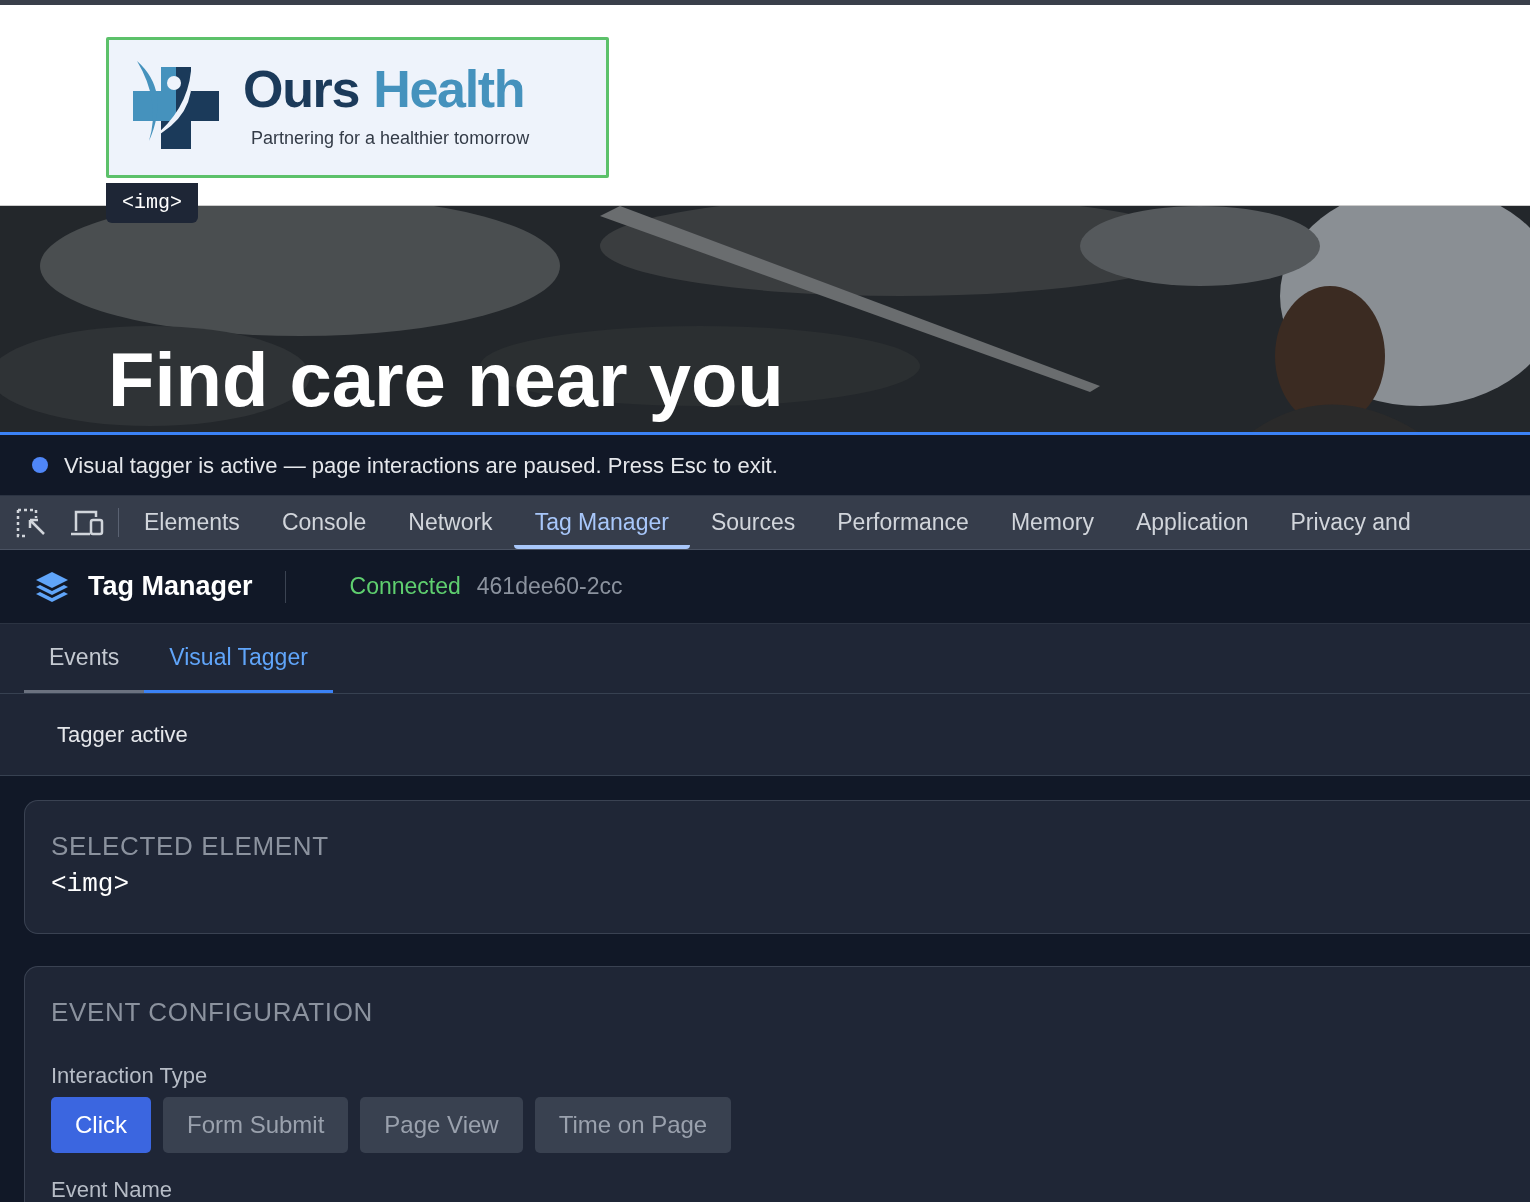 Image resolution: width=1530 pixels, height=1202 pixels. Describe the element at coordinates (753, 522) in the screenshot. I see `devtools-tab: Sources` at that location.